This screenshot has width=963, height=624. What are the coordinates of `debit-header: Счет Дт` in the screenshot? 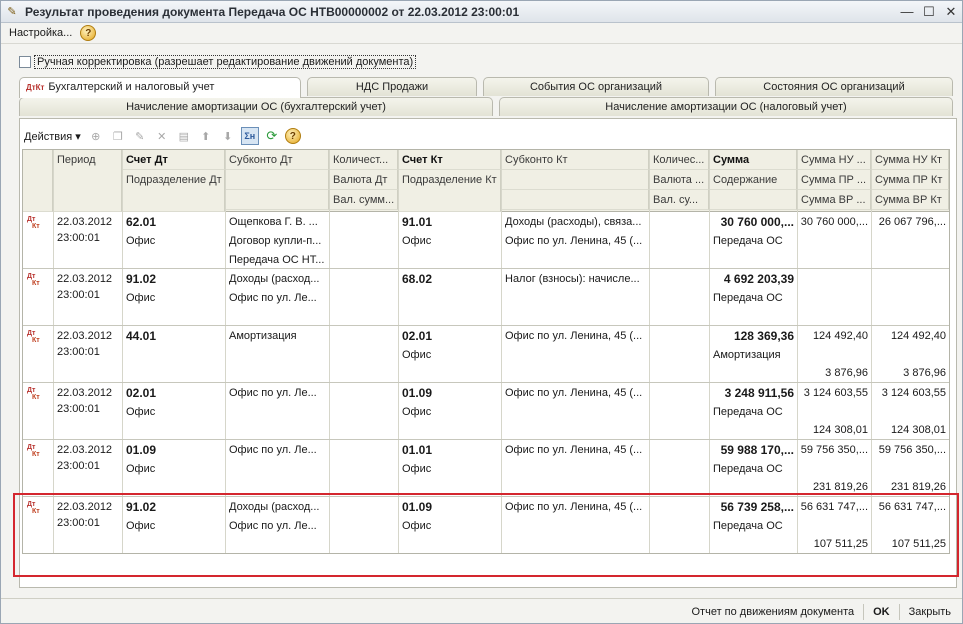 It's located at (173, 160).